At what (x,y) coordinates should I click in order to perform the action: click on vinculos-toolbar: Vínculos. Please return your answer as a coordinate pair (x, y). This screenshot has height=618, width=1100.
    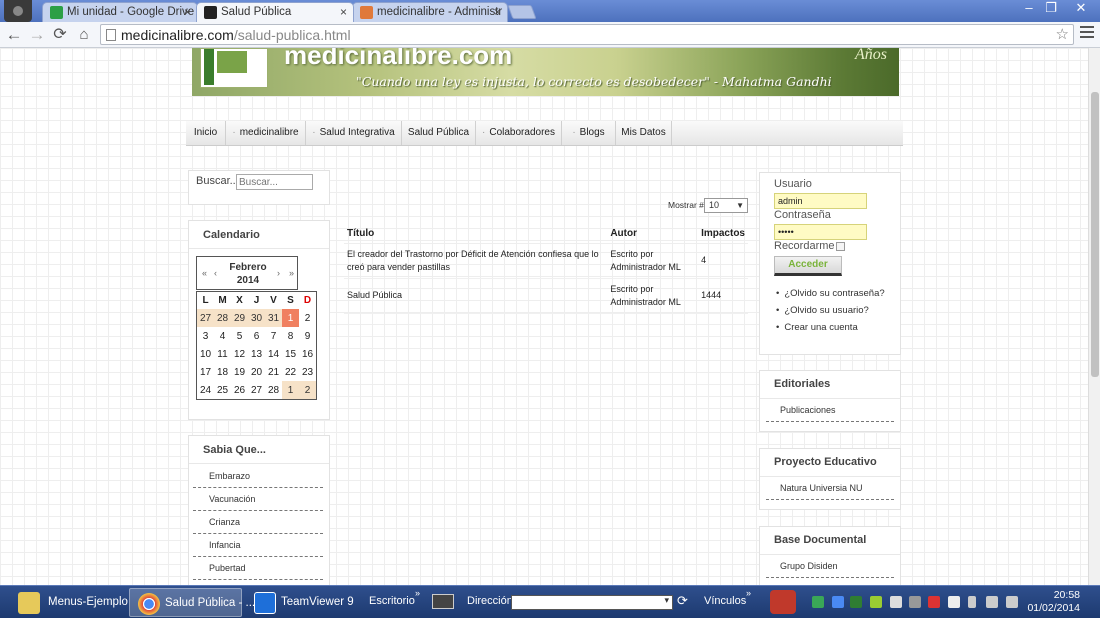
    Looking at the image, I should click on (725, 601).